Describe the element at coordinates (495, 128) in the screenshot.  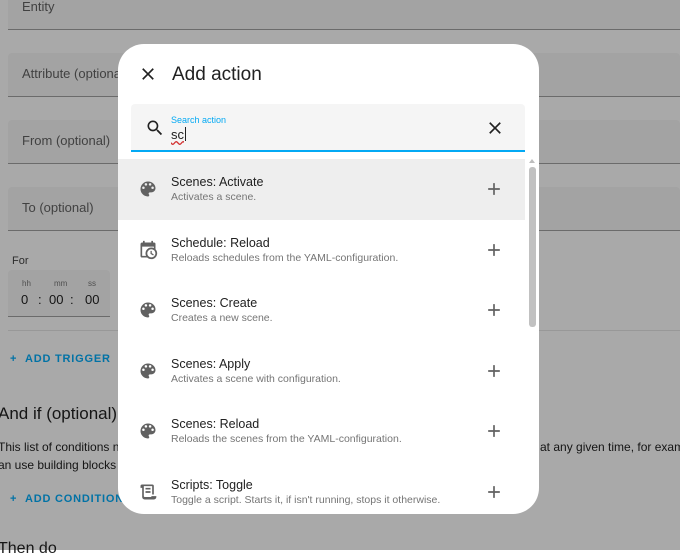
I see `clear-search-icon` at that location.